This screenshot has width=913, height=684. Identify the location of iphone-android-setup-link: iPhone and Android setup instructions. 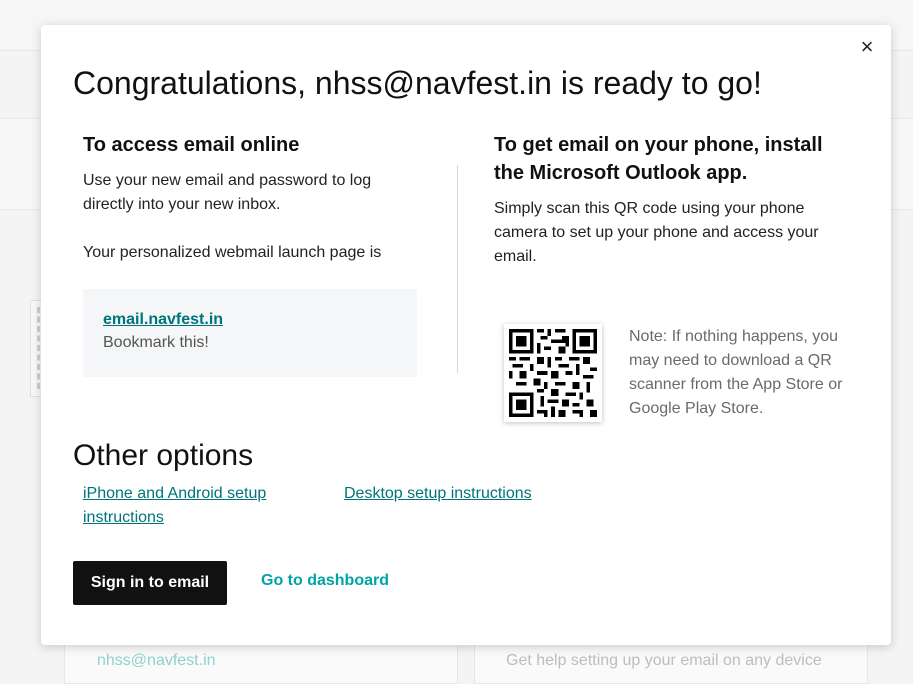
(193, 506).